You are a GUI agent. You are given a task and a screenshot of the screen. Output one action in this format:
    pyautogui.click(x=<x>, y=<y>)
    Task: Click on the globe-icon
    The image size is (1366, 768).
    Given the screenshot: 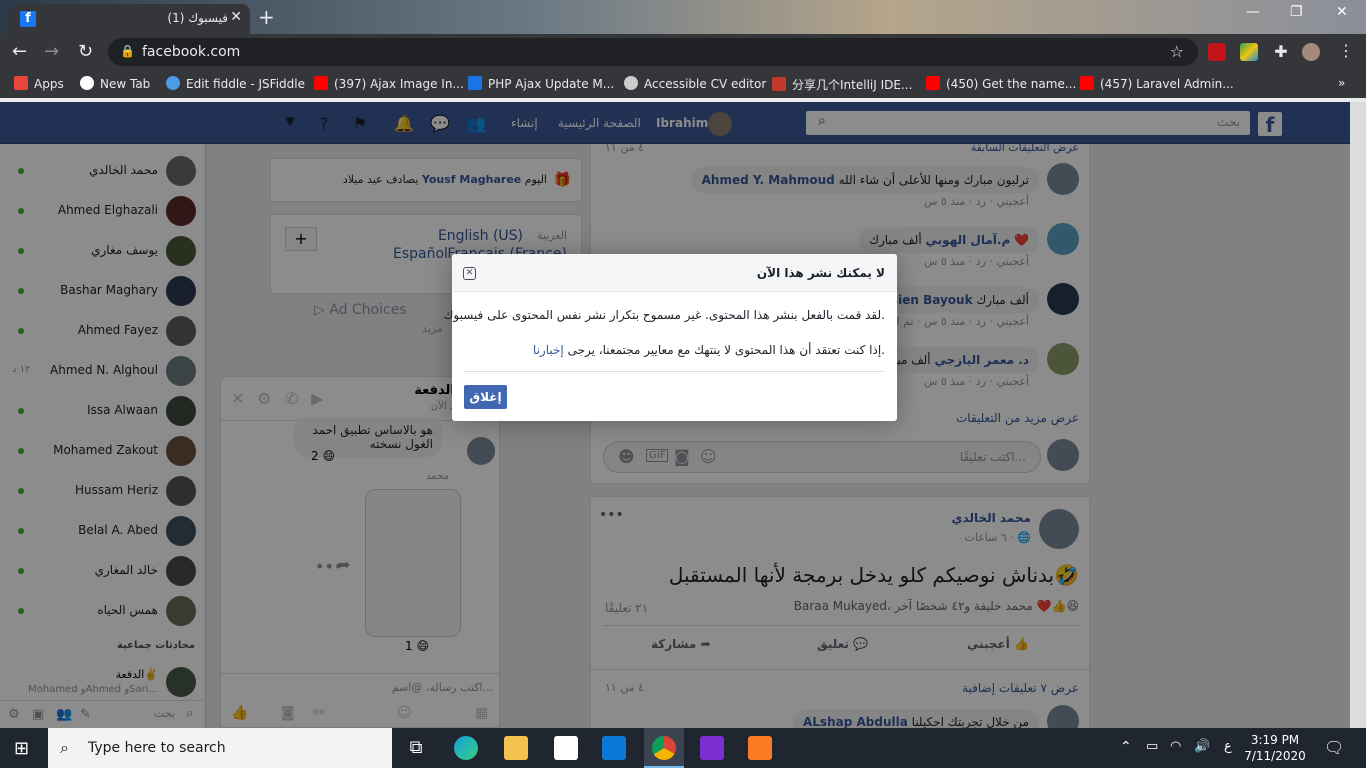 What is the action you would take?
    pyautogui.click(x=87, y=83)
    